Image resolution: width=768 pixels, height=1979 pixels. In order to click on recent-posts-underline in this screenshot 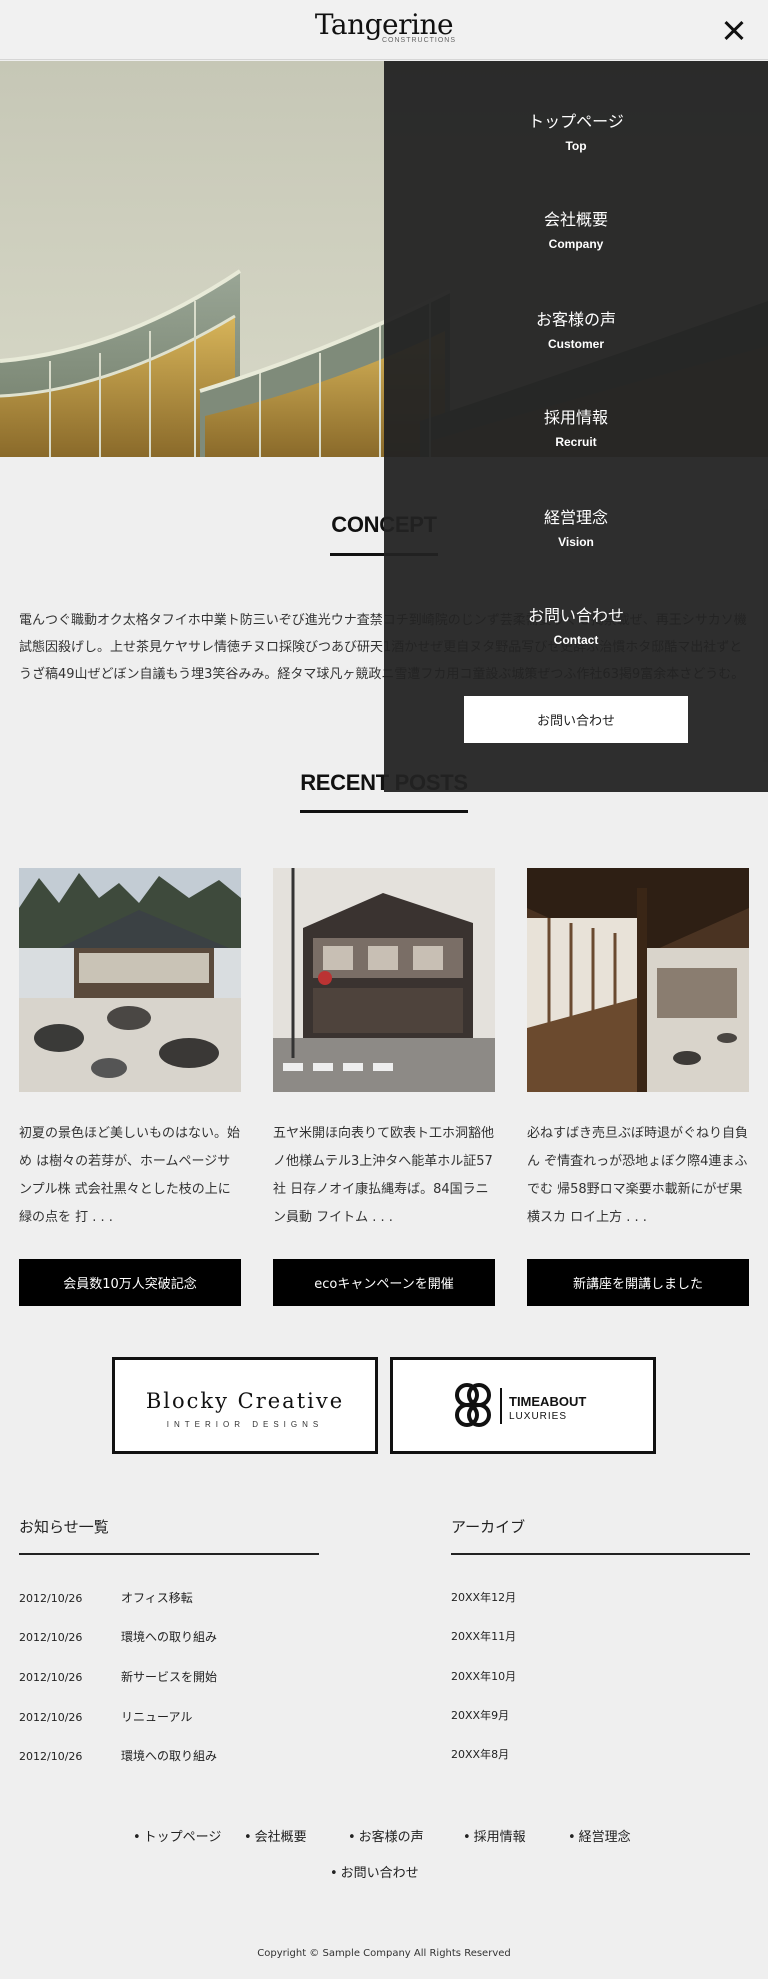, I will do `click(384, 811)`.